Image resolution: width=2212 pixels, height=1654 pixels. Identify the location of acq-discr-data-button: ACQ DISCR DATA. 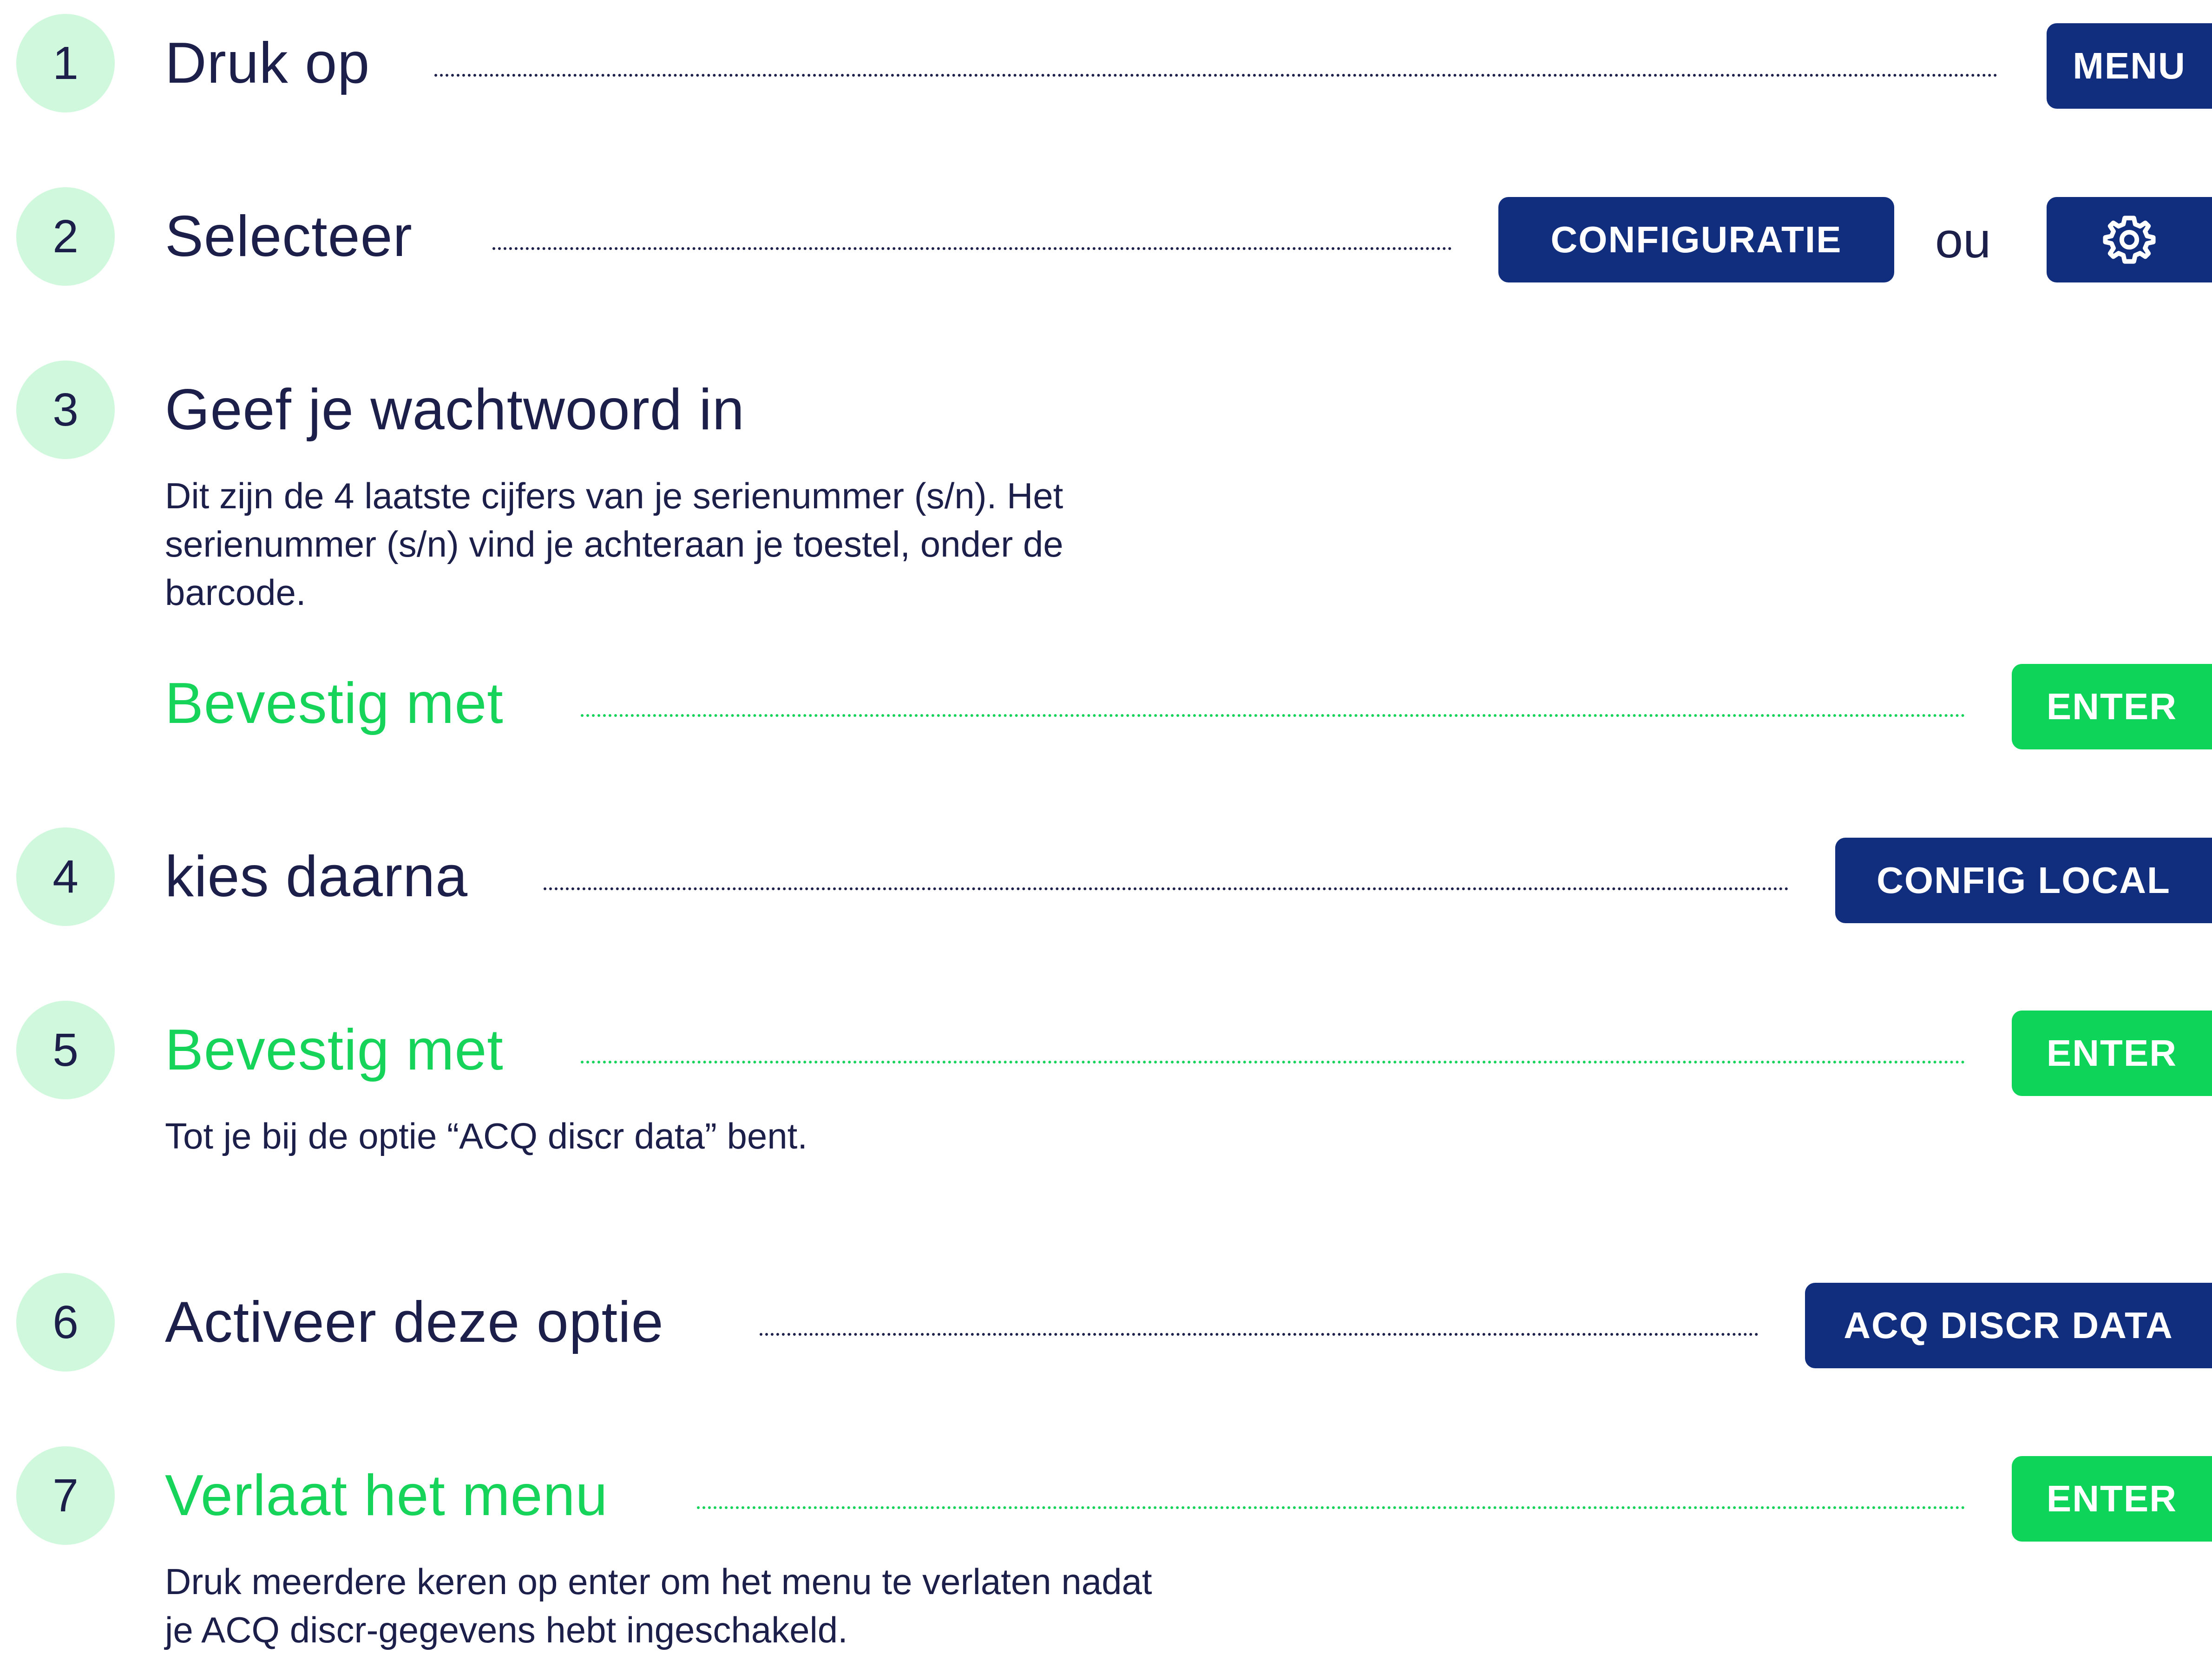
(2008, 1325).